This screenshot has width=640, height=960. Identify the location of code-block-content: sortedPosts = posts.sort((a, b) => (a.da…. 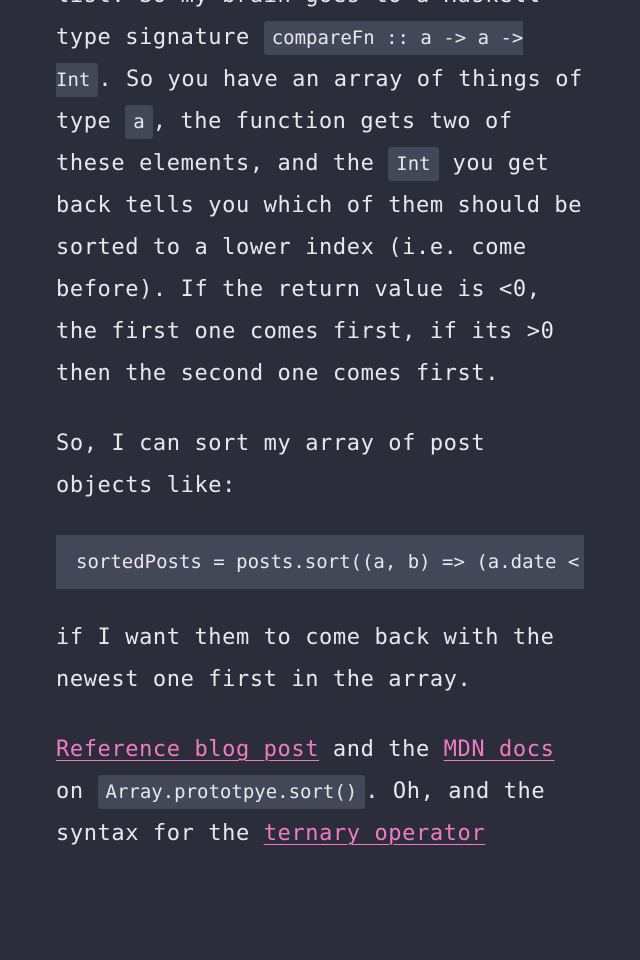
(328, 562).